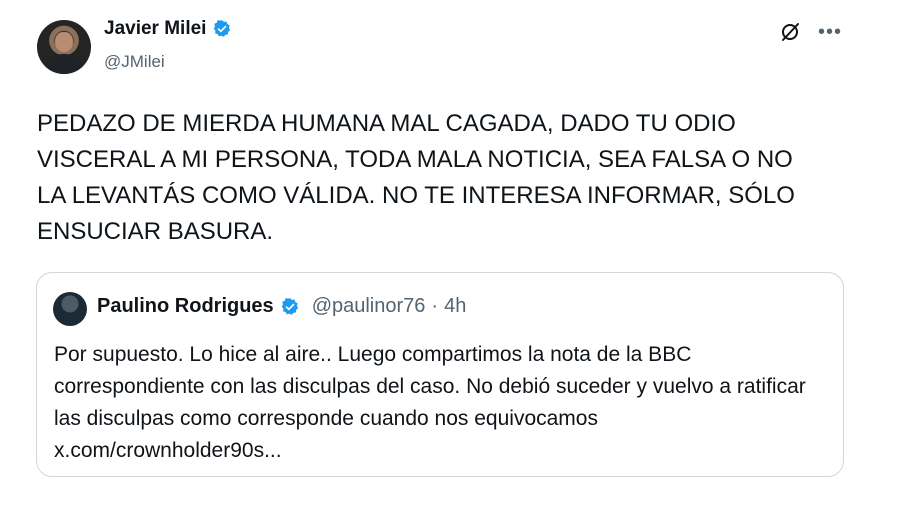 The height and width of the screenshot is (505, 900). I want to click on quoted-author-name: Paulino Rodrigues, so click(185, 306).